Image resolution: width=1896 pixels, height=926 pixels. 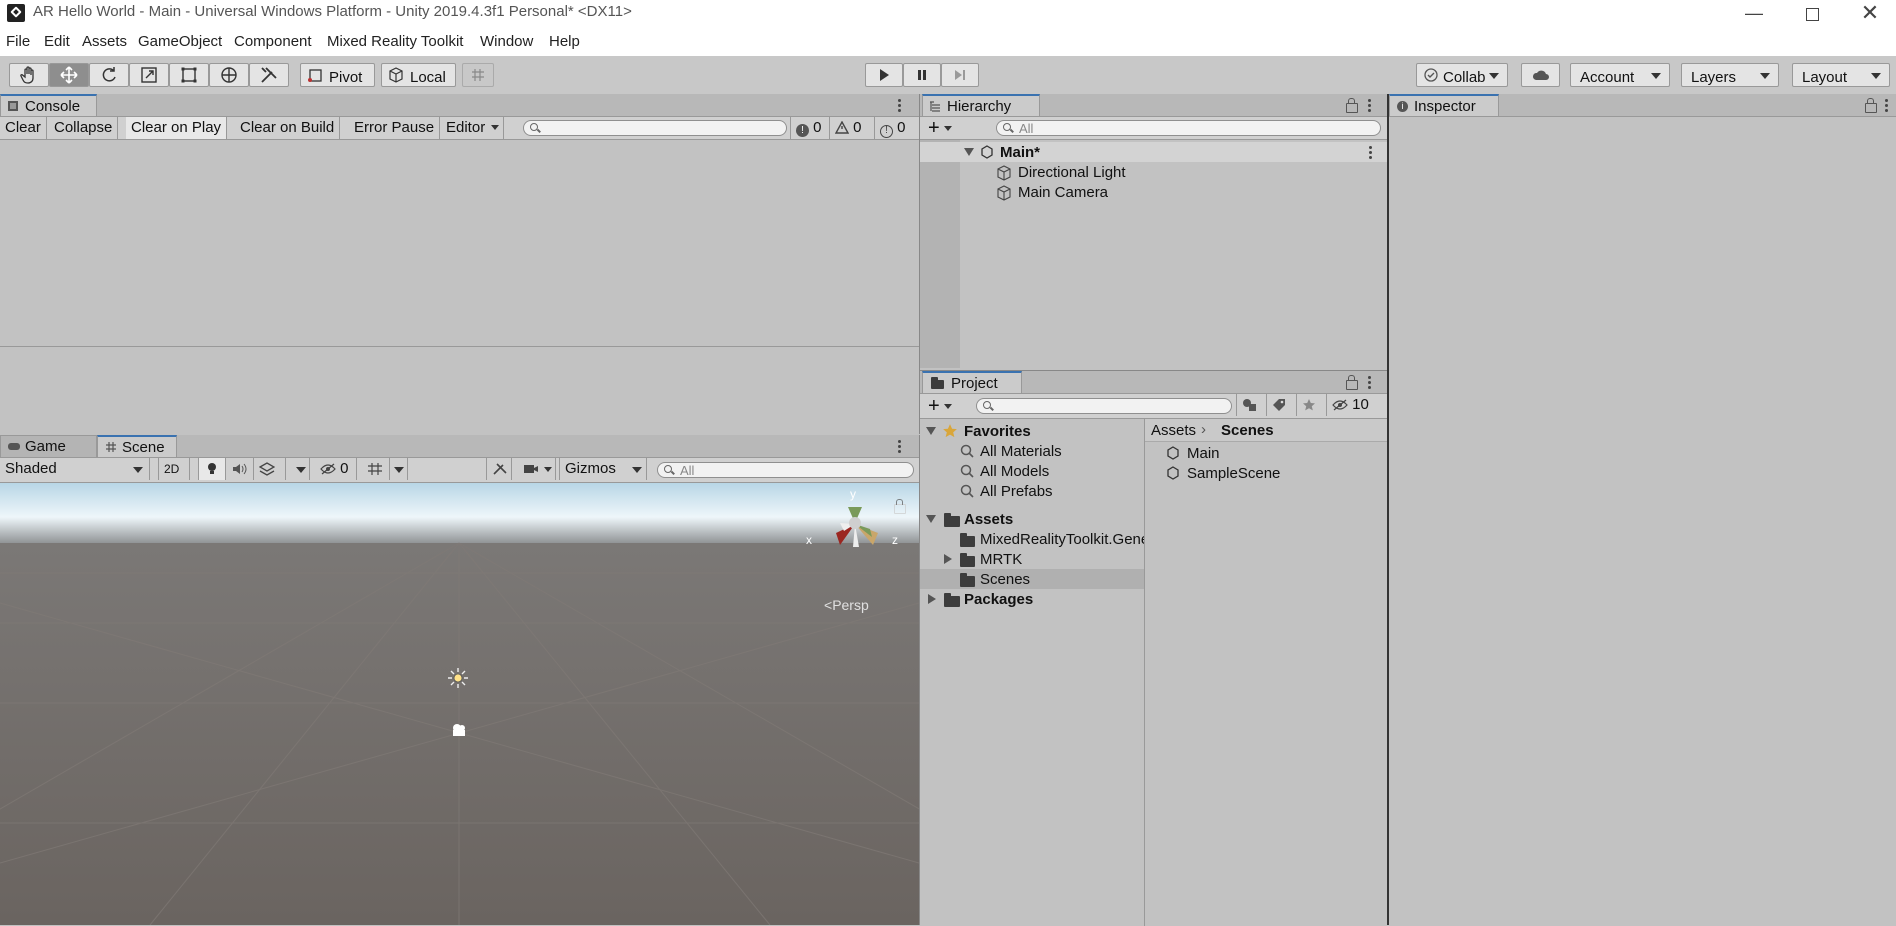 What do you see at coordinates (537, 469) in the screenshot?
I see `camera-dropdown` at bounding box center [537, 469].